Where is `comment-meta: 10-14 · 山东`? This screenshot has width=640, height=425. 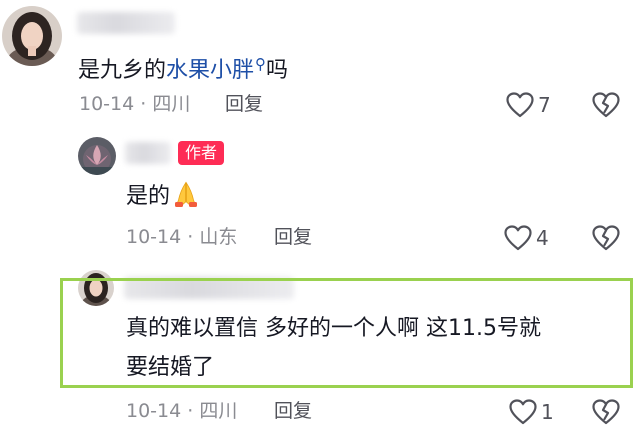 comment-meta: 10-14 · 山东 is located at coordinates (182, 237).